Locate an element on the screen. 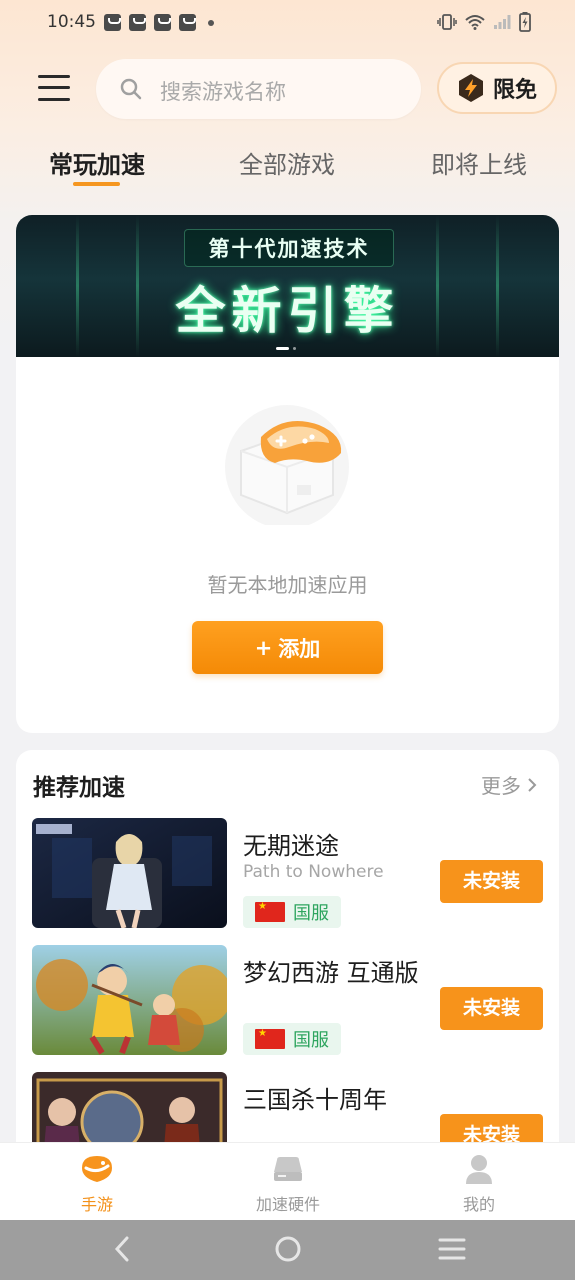 Image resolution: width=575 pixels, height=1280 pixels. more-notifications-dot-icon is located at coordinates (211, 22).